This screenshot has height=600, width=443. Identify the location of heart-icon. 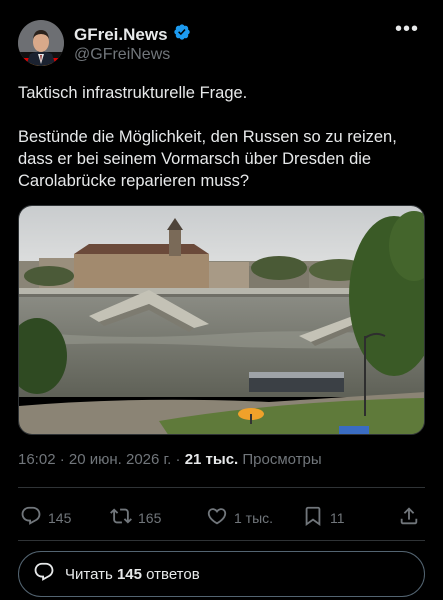
(217, 517).